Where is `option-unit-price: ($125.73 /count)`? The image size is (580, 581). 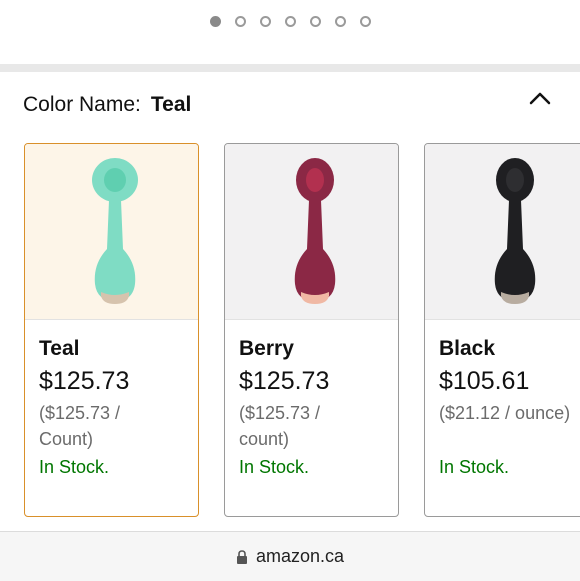
option-unit-price: ($125.73 /count) is located at coordinates (280, 426).